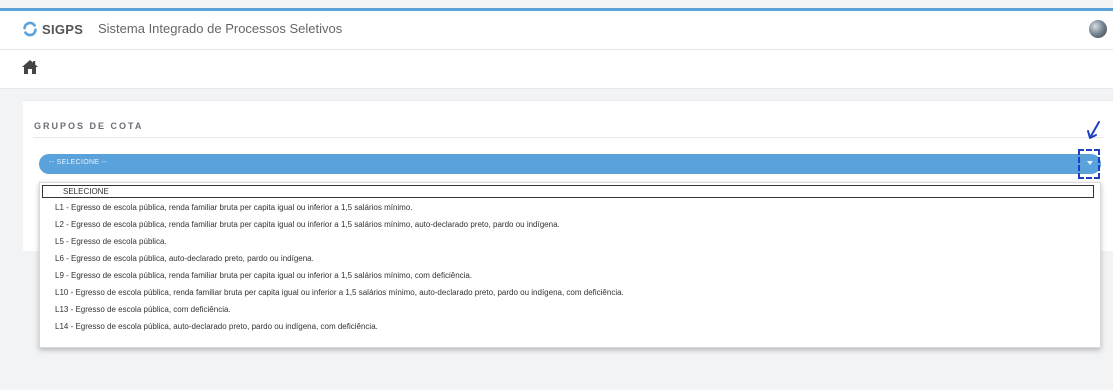  Describe the element at coordinates (1098, 29) in the screenshot. I see `avatar-globe-icon` at that location.